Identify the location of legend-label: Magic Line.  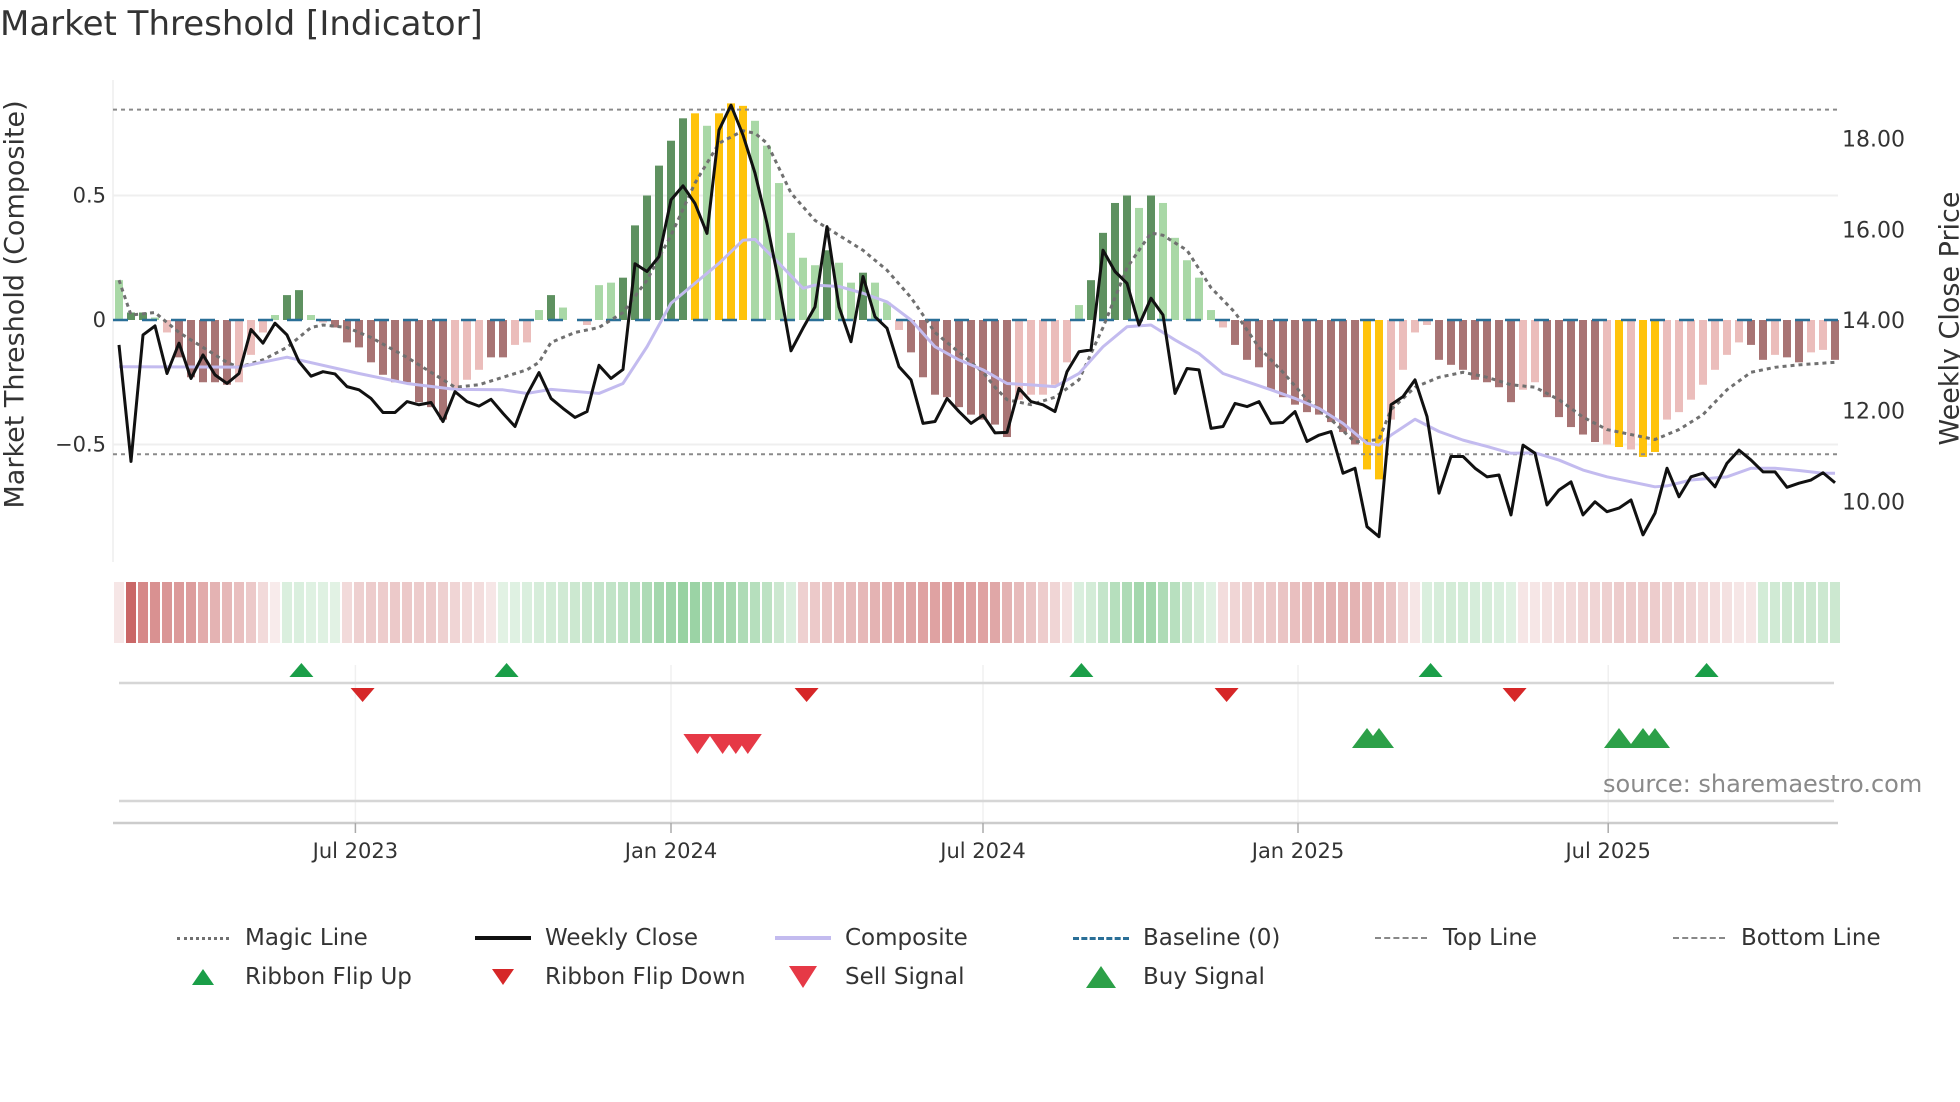
(306, 938).